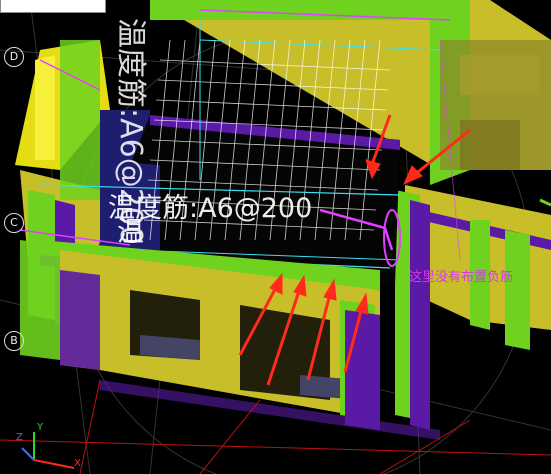  What do you see at coordinates (40, 427) in the screenshot?
I see `ucs-y-label: Y` at bounding box center [40, 427].